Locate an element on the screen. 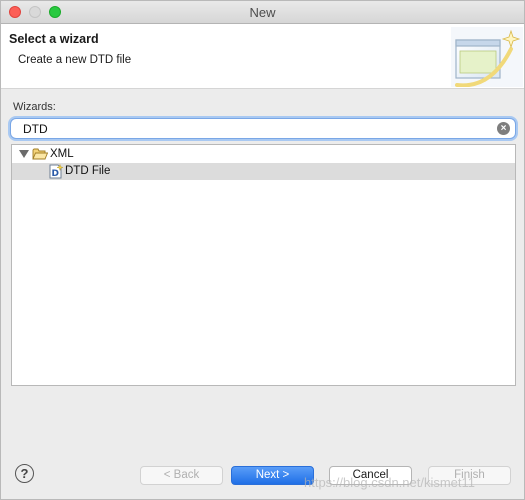  tree-item-label: DTD File is located at coordinates (88, 171).